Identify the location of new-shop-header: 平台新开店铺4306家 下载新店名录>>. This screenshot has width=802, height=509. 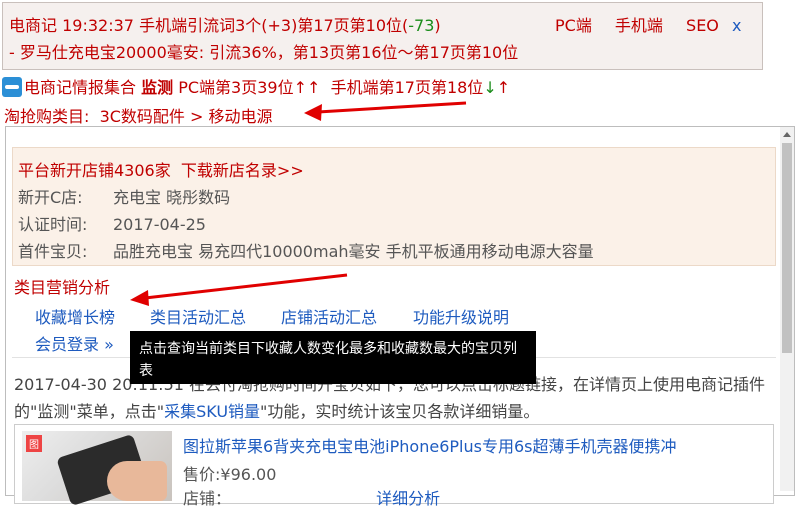
(161, 169).